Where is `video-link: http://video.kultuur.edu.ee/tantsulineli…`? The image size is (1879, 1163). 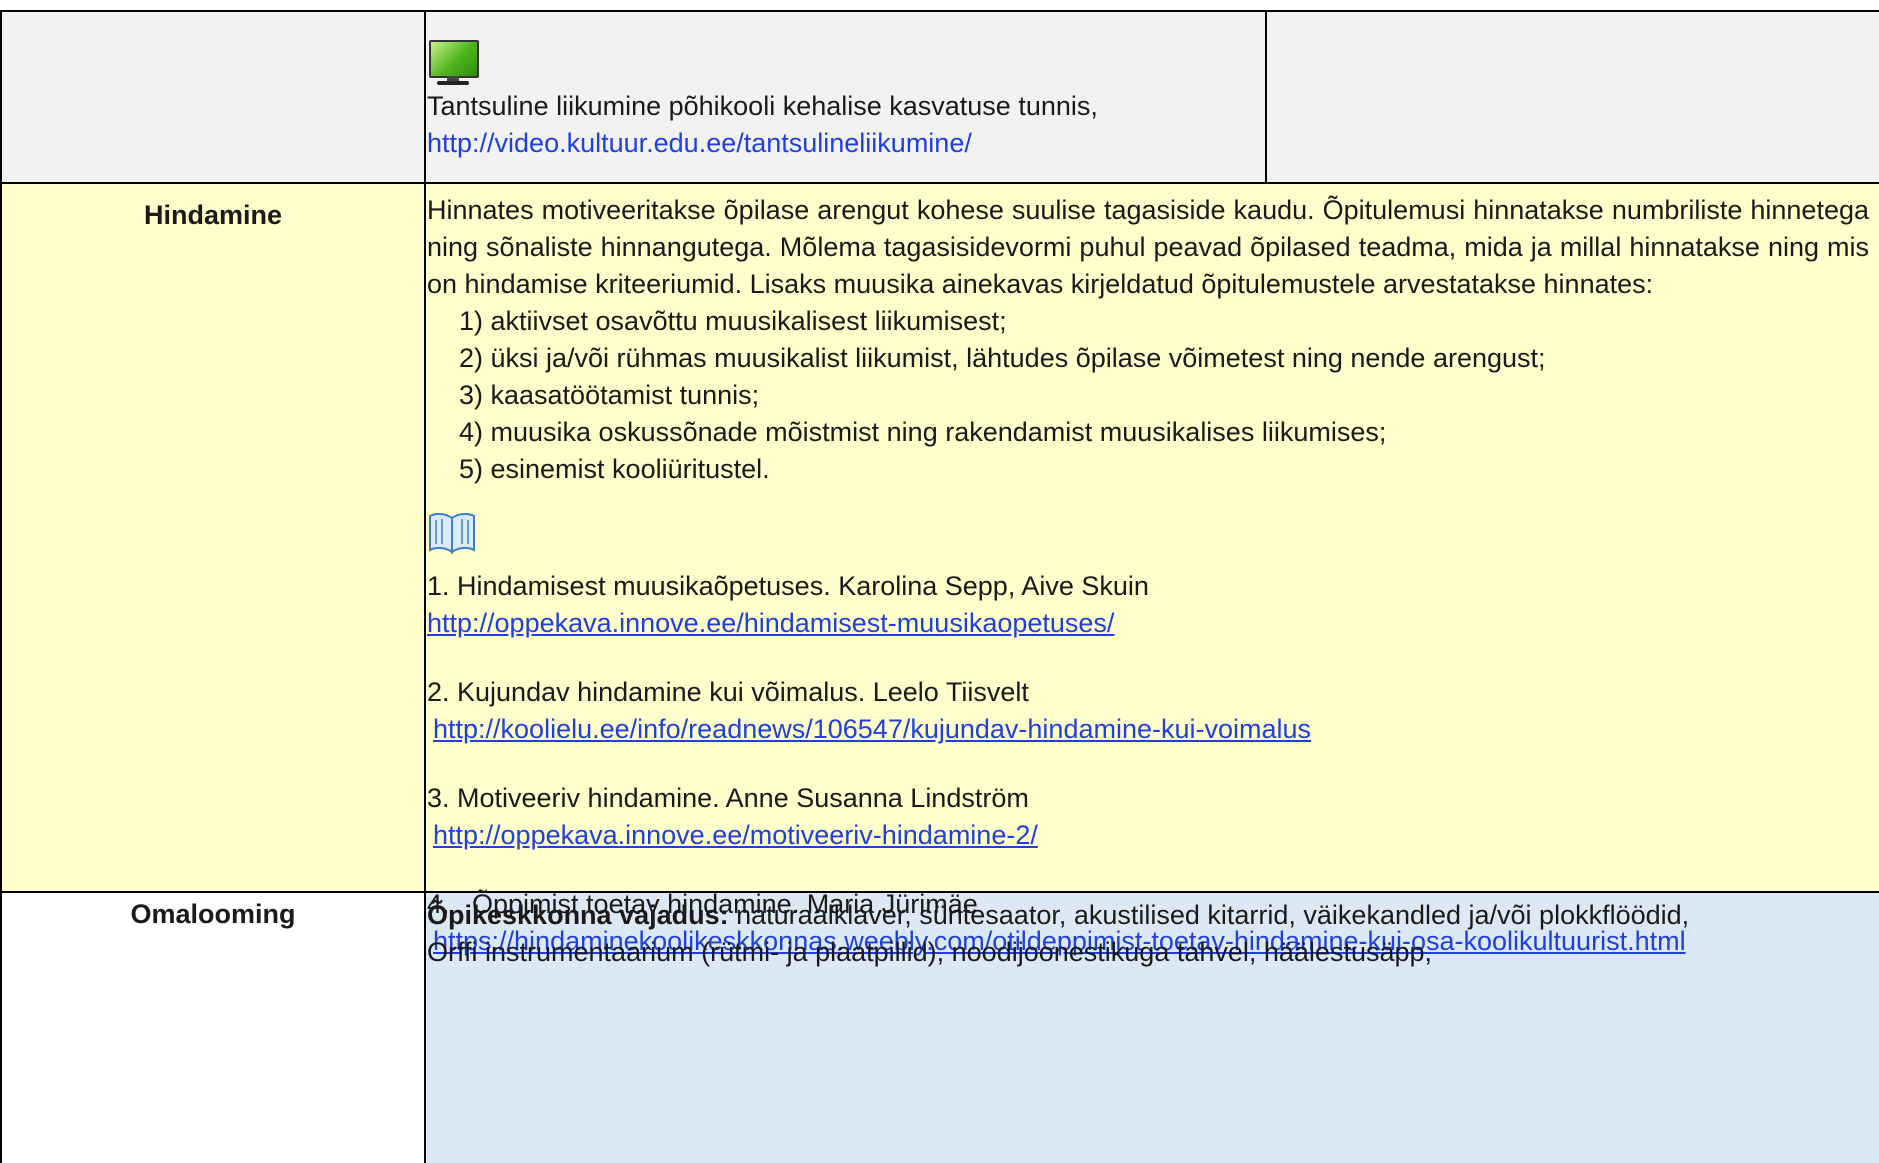
video-link: http://video.kultuur.edu.ee/tantsulineli… is located at coordinates (699, 143).